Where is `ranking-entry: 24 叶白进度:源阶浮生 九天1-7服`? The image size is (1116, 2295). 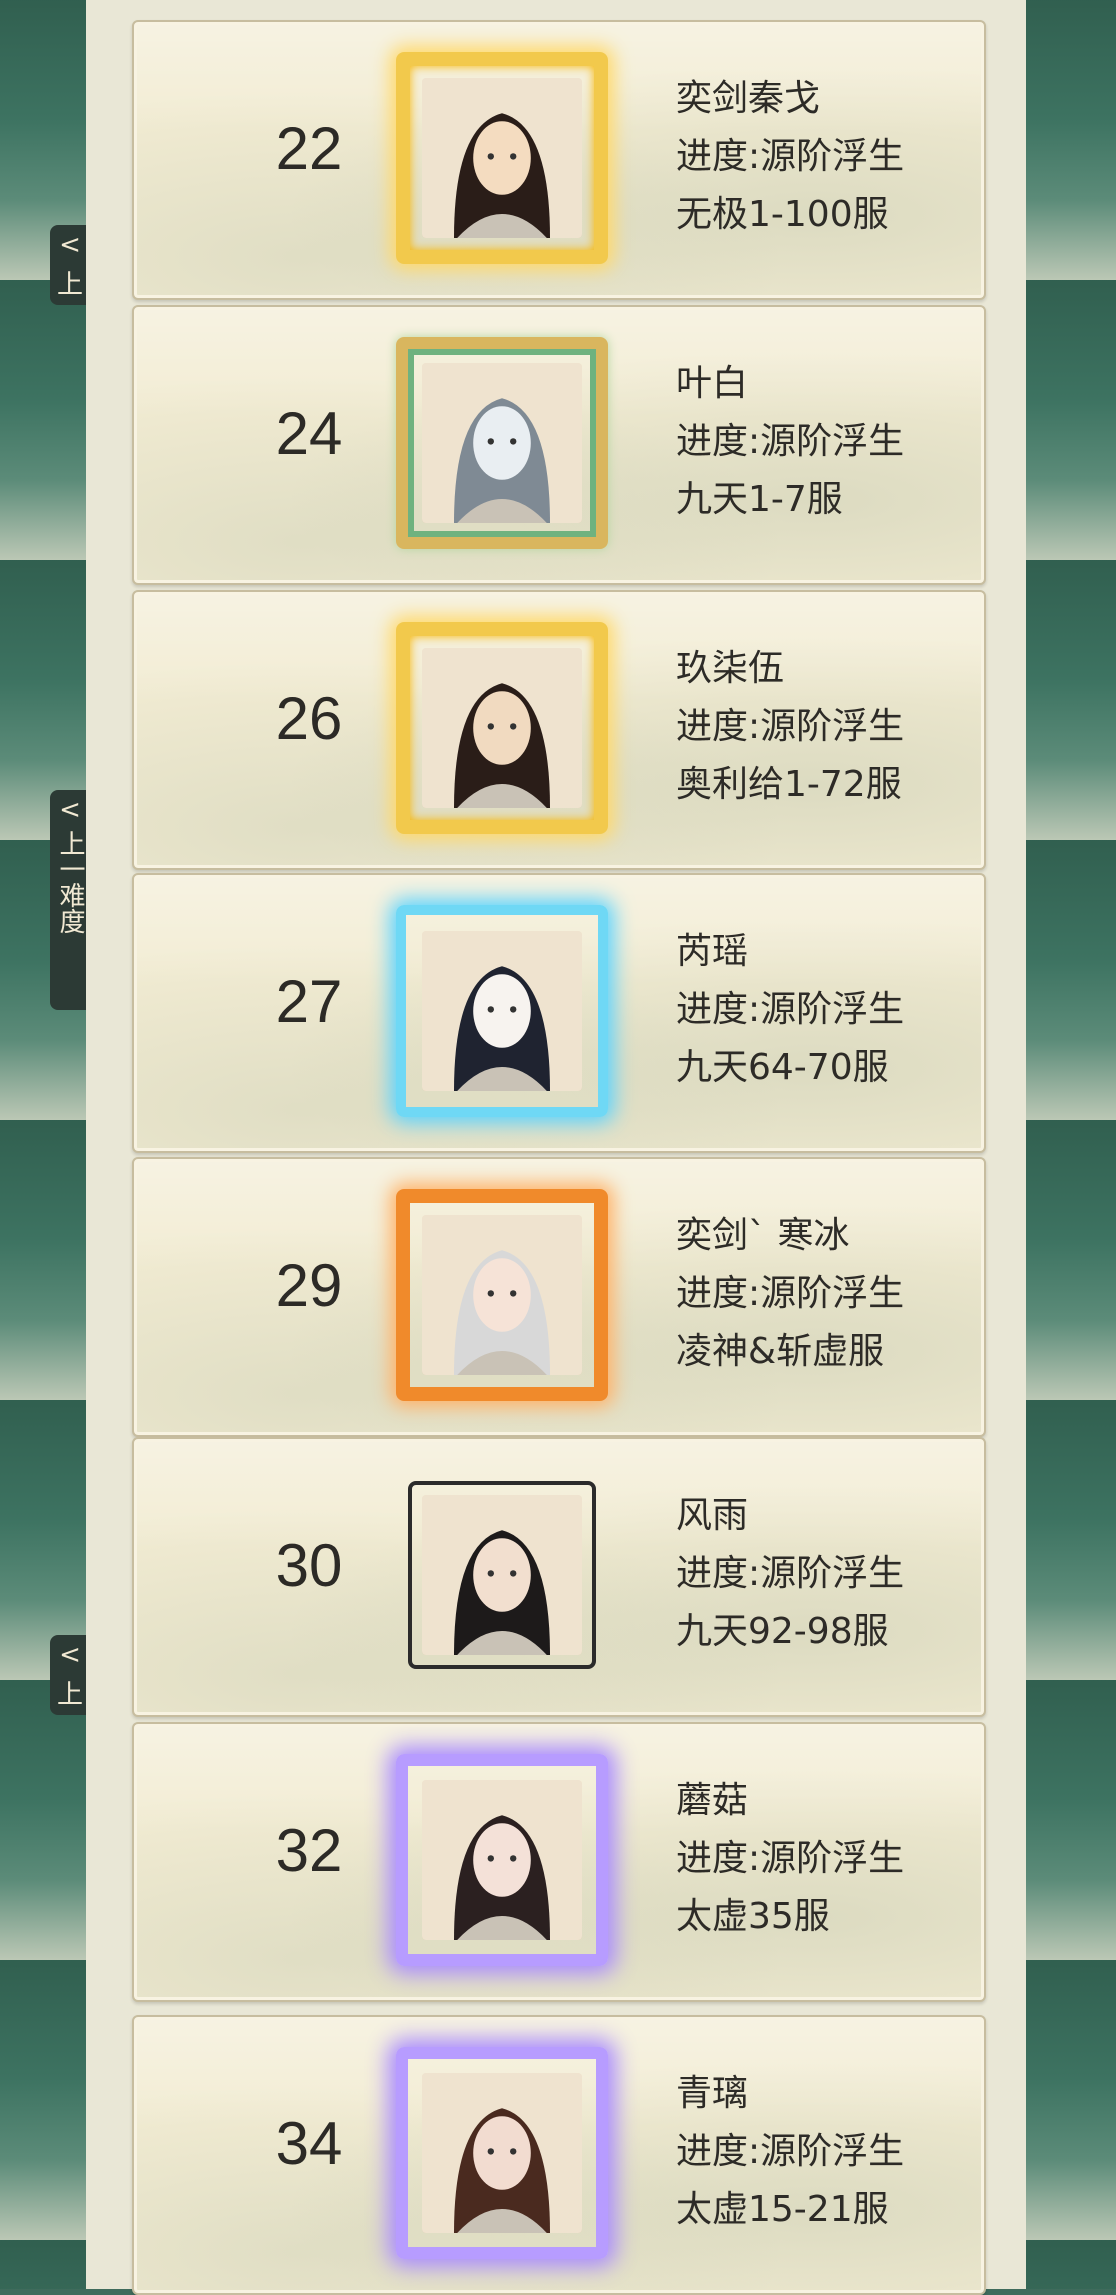
ranking-entry: 24 叶白进度:源阶浮生 九天1-7服 is located at coordinates (559, 445).